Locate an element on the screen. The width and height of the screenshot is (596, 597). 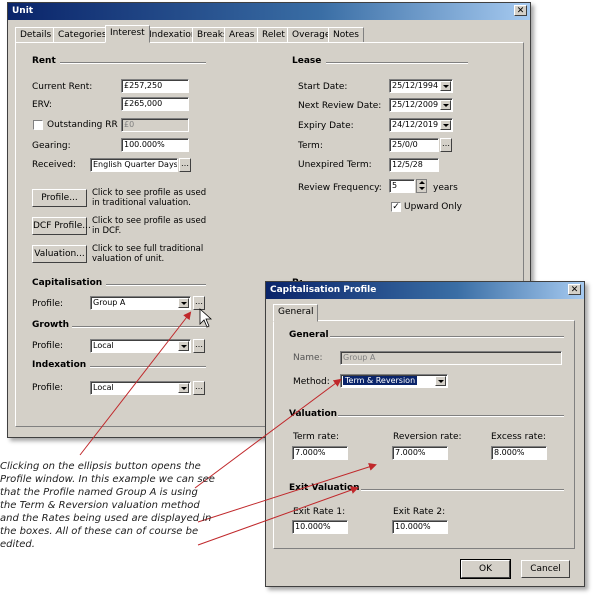
tab-general: General is located at coordinates (296, 313).